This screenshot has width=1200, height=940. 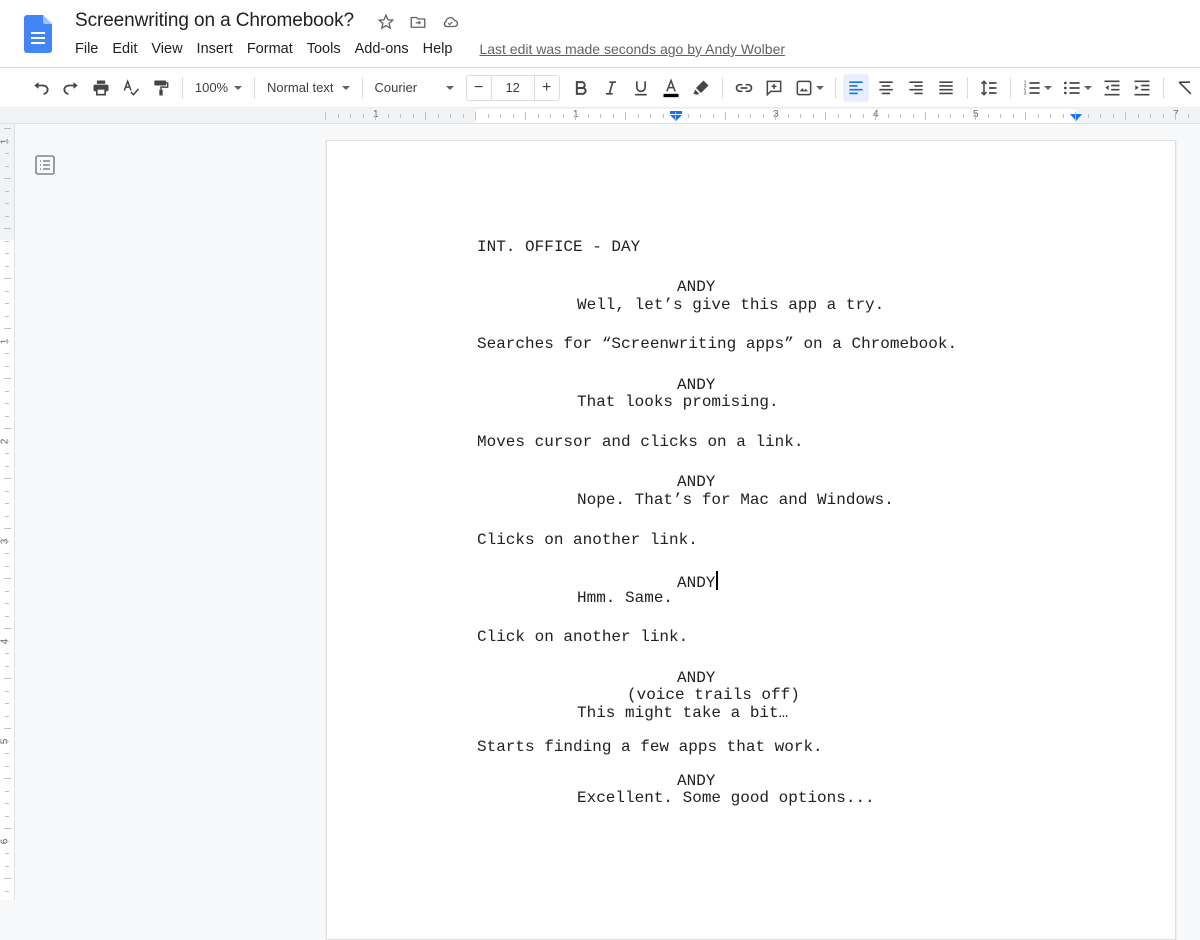 I want to click on paint-format-button, so click(x=161, y=88).